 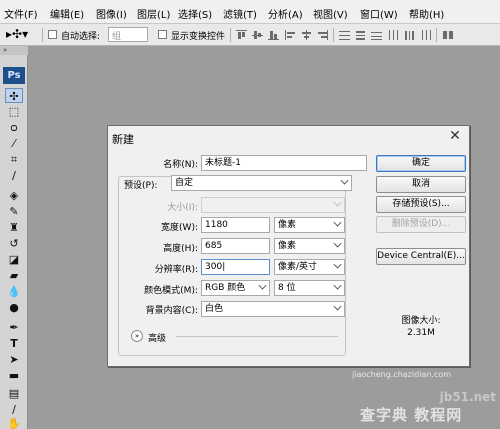 I want to click on show-transform-checkbox, so click(x=162, y=34).